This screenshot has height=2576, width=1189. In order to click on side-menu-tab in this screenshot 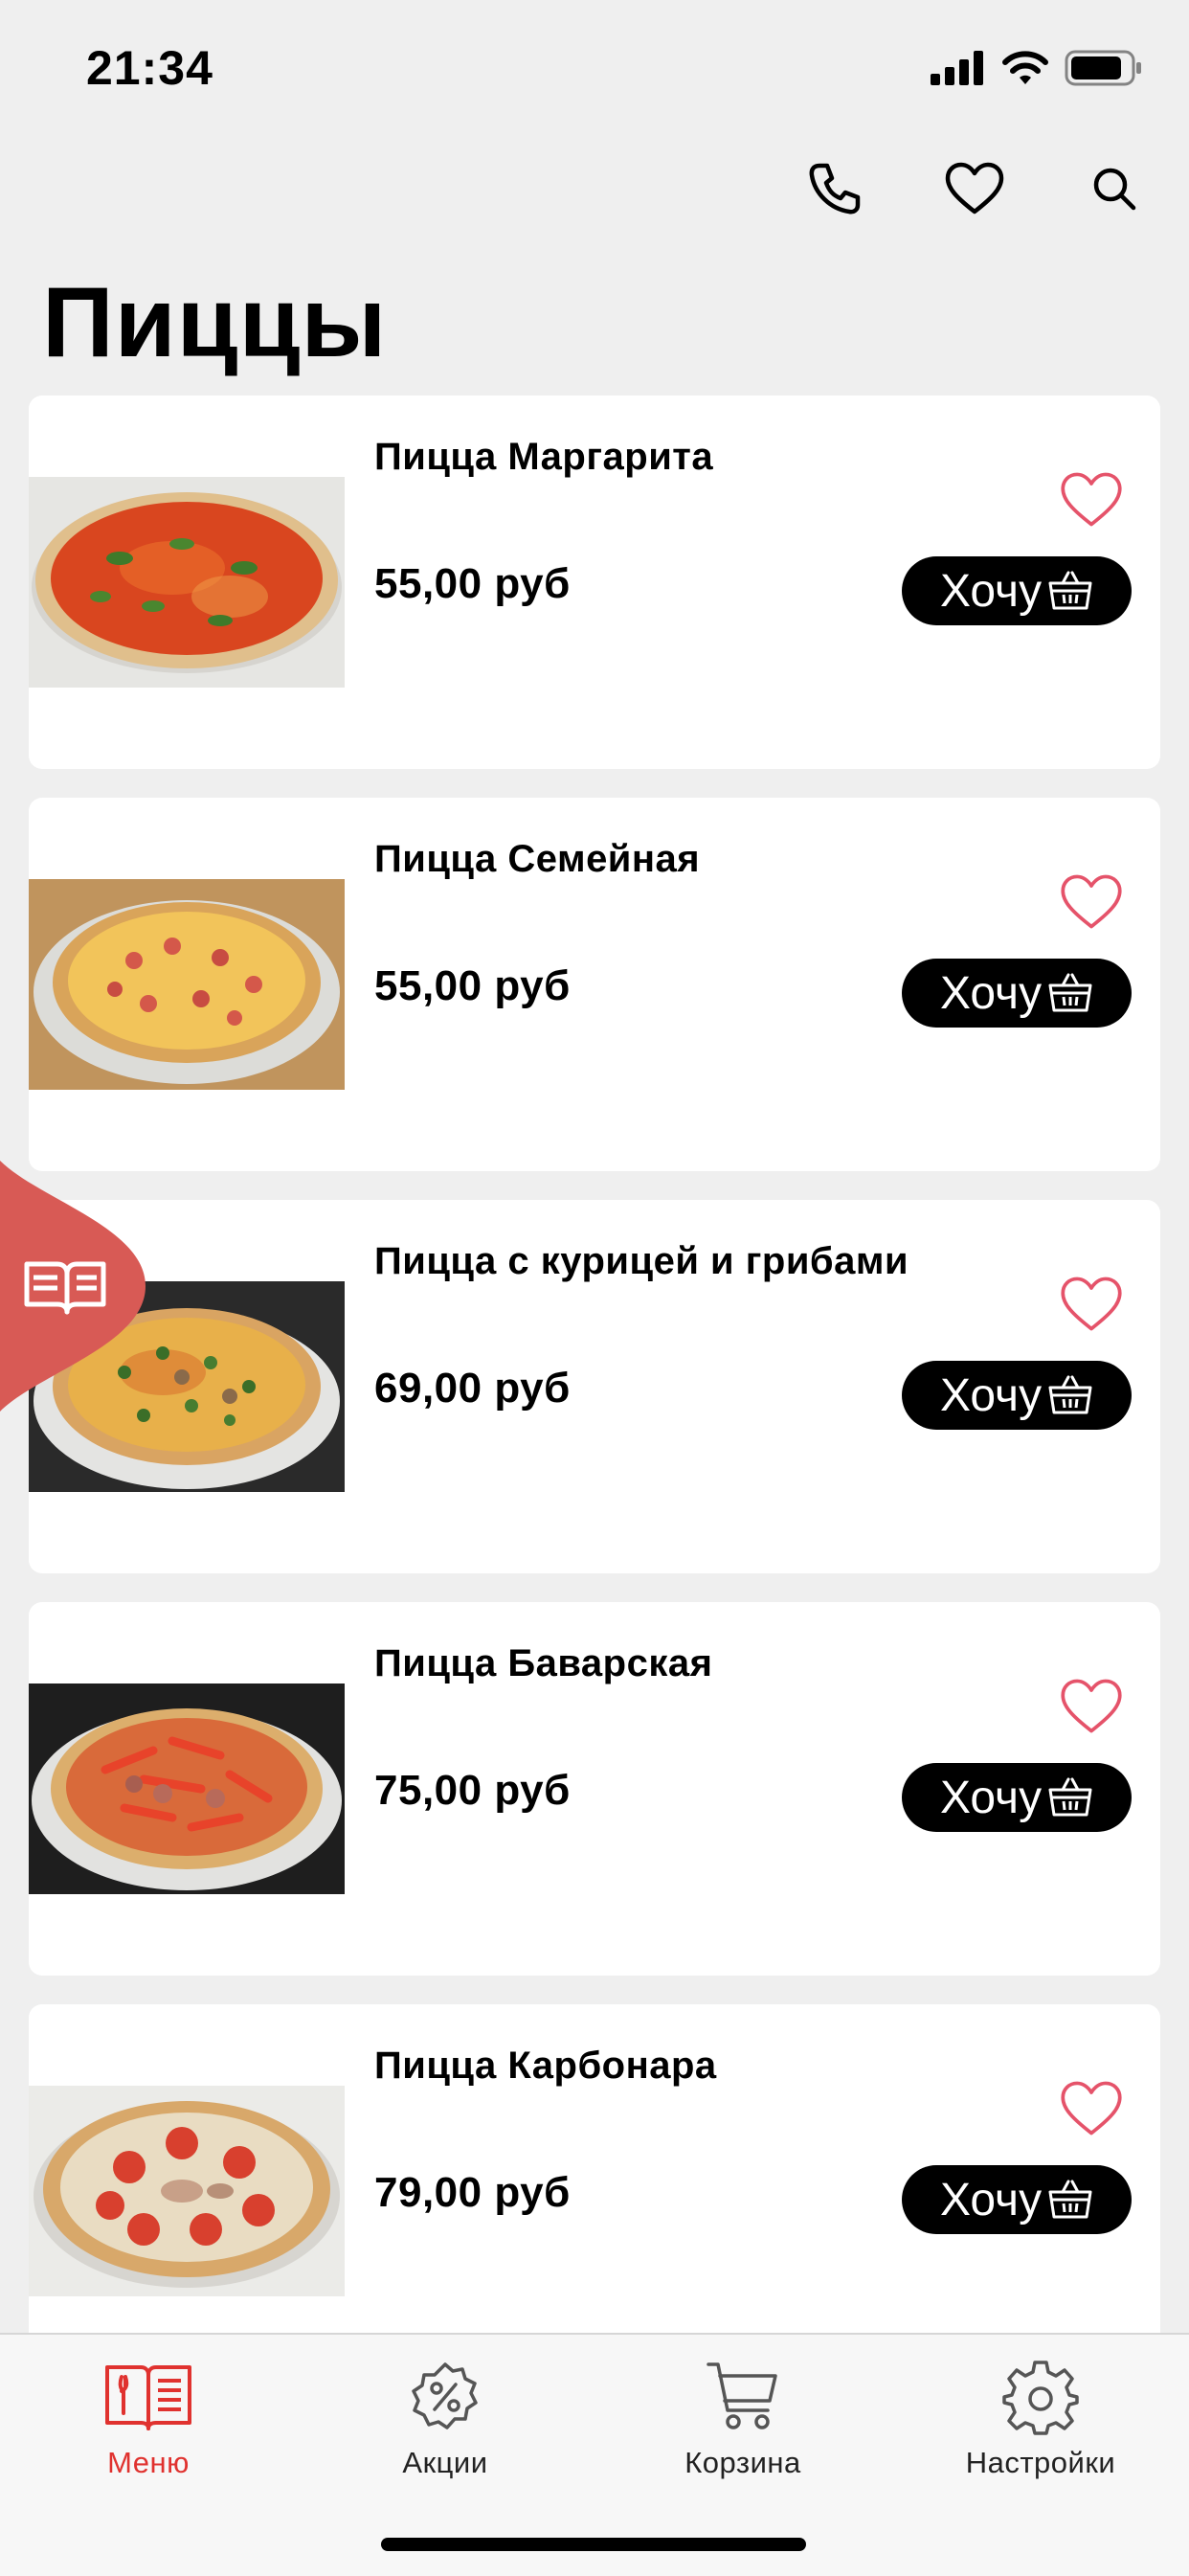, I will do `click(73, 1286)`.